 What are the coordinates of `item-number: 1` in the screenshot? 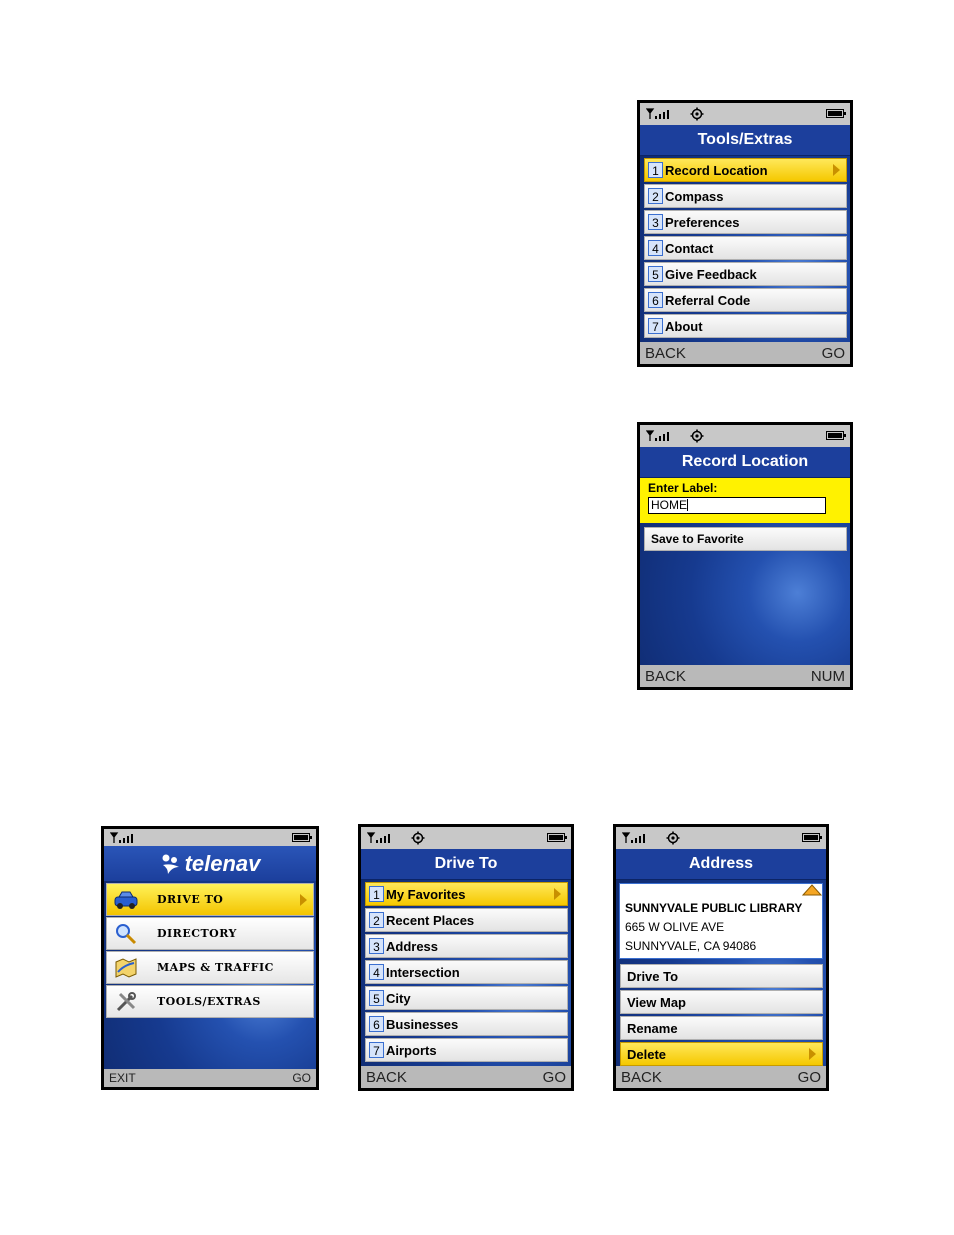 It's located at (376, 894).